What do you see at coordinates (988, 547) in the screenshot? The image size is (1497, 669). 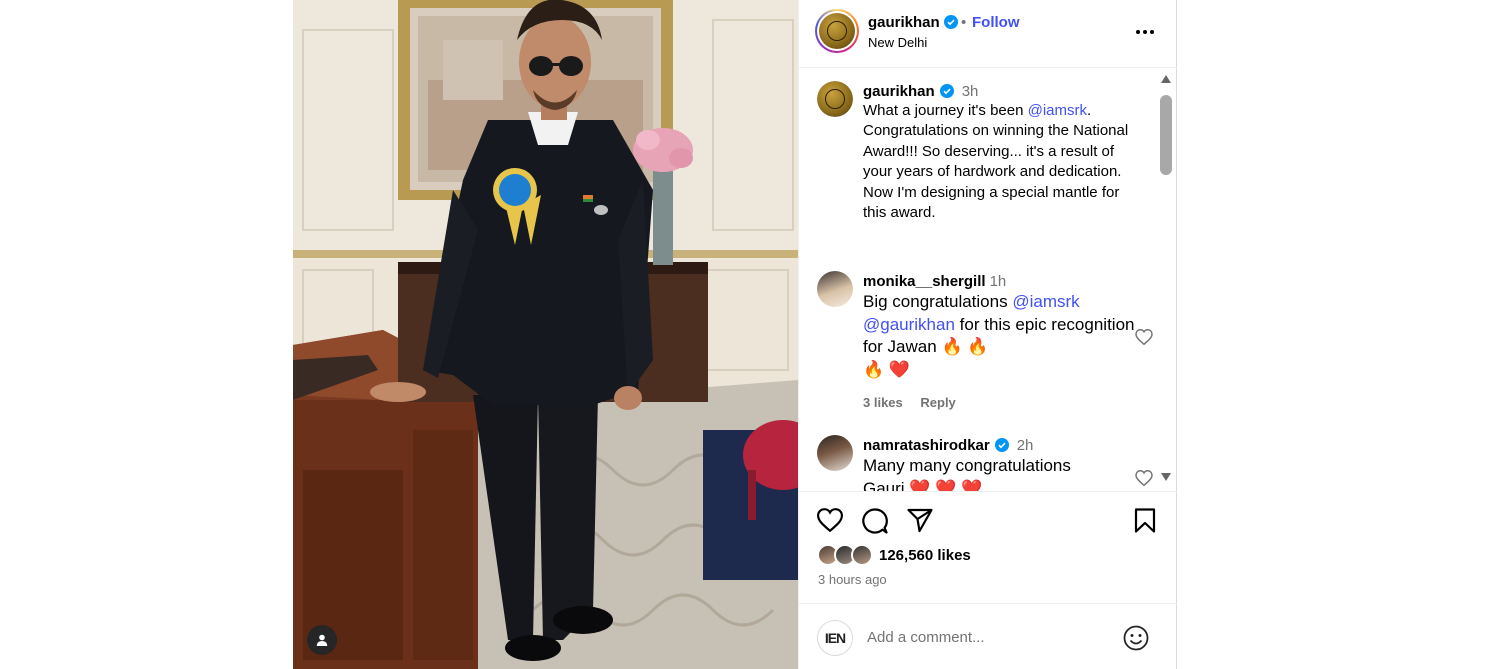 I see `post-actions: 126,560 likes 3 hours ago` at bounding box center [988, 547].